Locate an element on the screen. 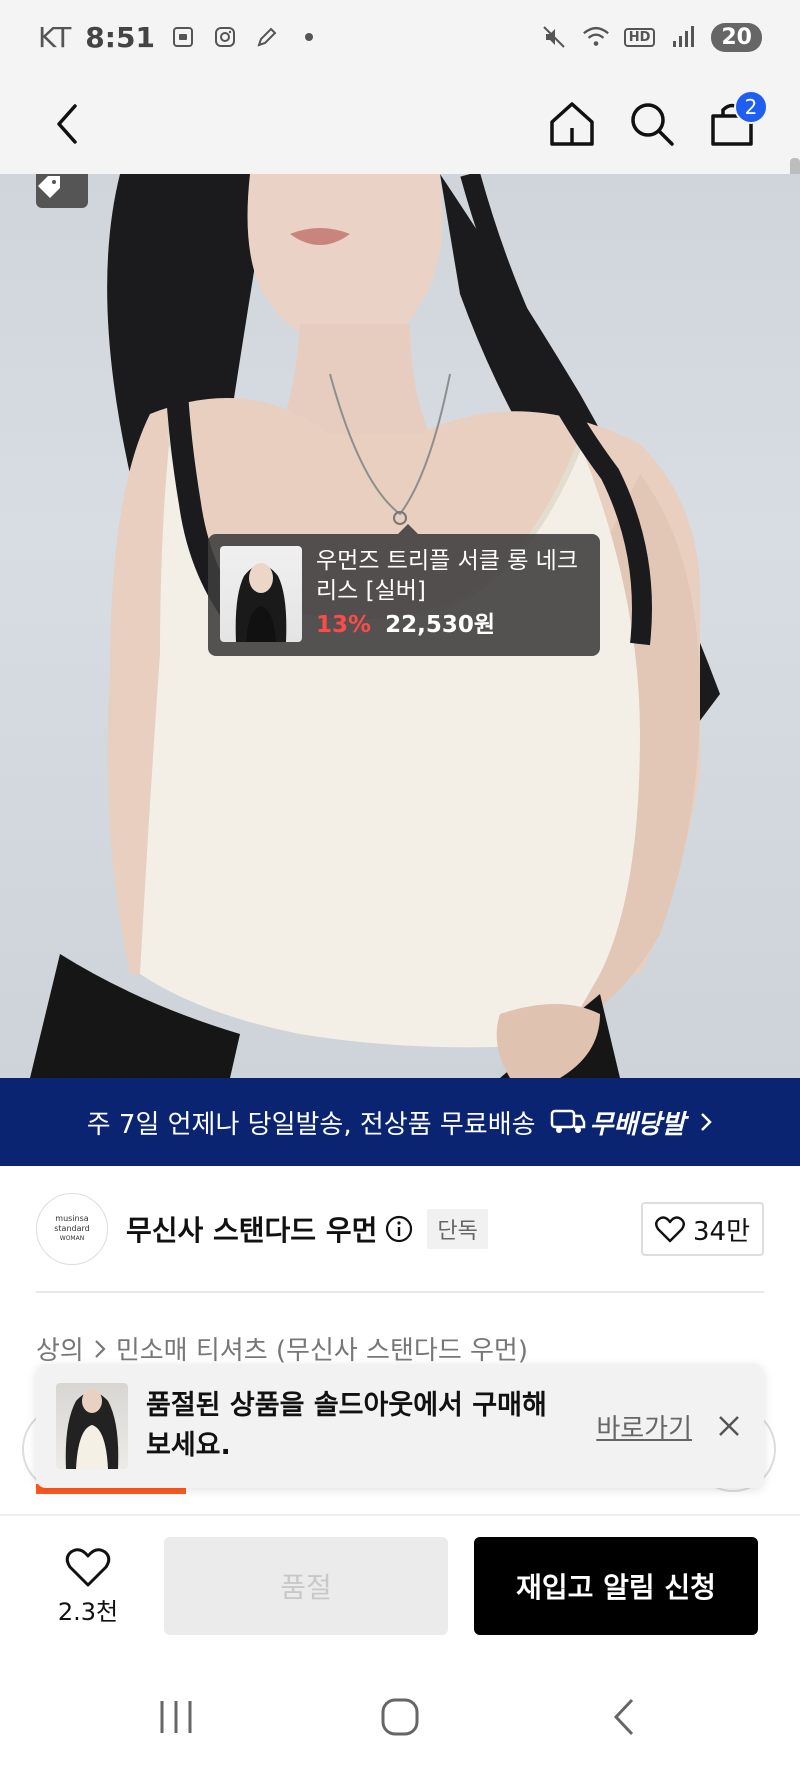 This screenshot has height=1778, width=800. status-right: HD 20 is located at coordinates (651, 37).